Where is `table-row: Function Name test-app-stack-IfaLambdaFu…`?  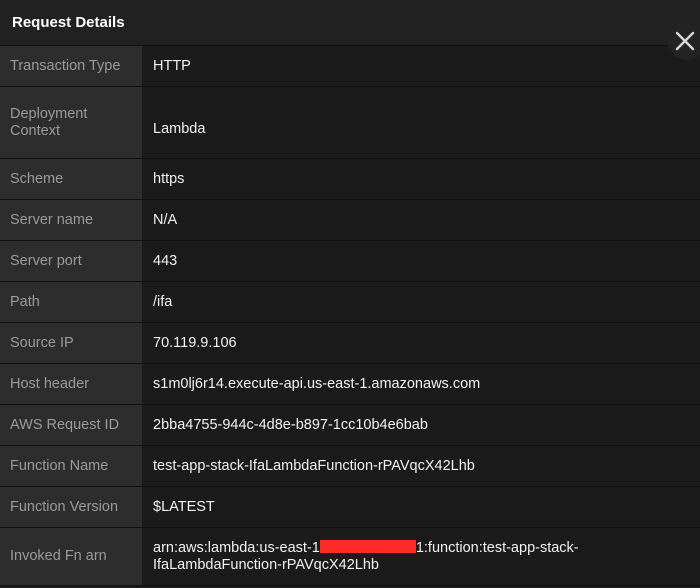 table-row: Function Name test-app-stack-IfaLambdaFu… is located at coordinates (350, 466).